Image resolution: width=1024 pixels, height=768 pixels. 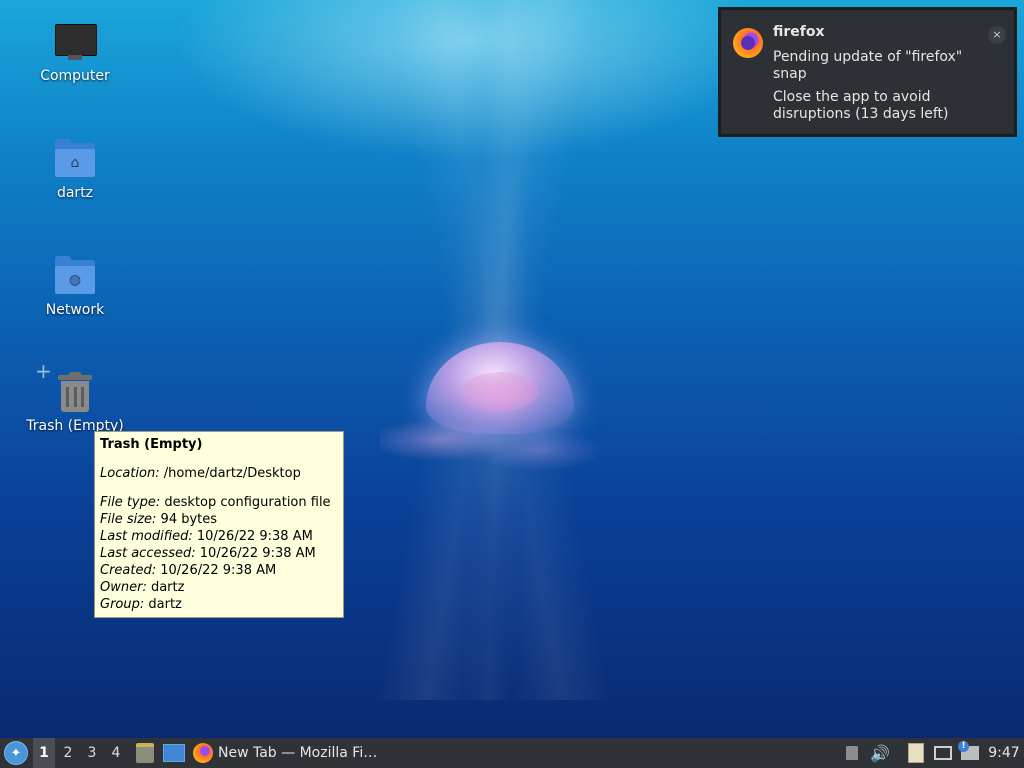 I want to click on desktop-icon-computer: Computer, so click(x=75, y=53).